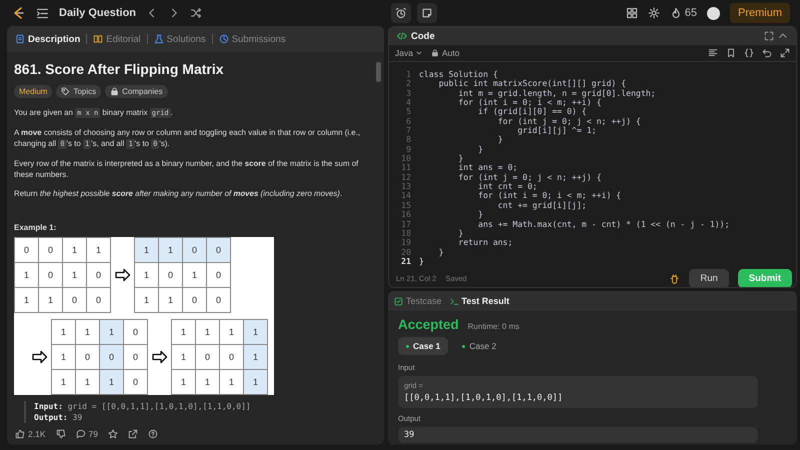 The width and height of the screenshot is (800, 450). What do you see at coordinates (47, 39) in the screenshot?
I see `panel-tab: Description` at bounding box center [47, 39].